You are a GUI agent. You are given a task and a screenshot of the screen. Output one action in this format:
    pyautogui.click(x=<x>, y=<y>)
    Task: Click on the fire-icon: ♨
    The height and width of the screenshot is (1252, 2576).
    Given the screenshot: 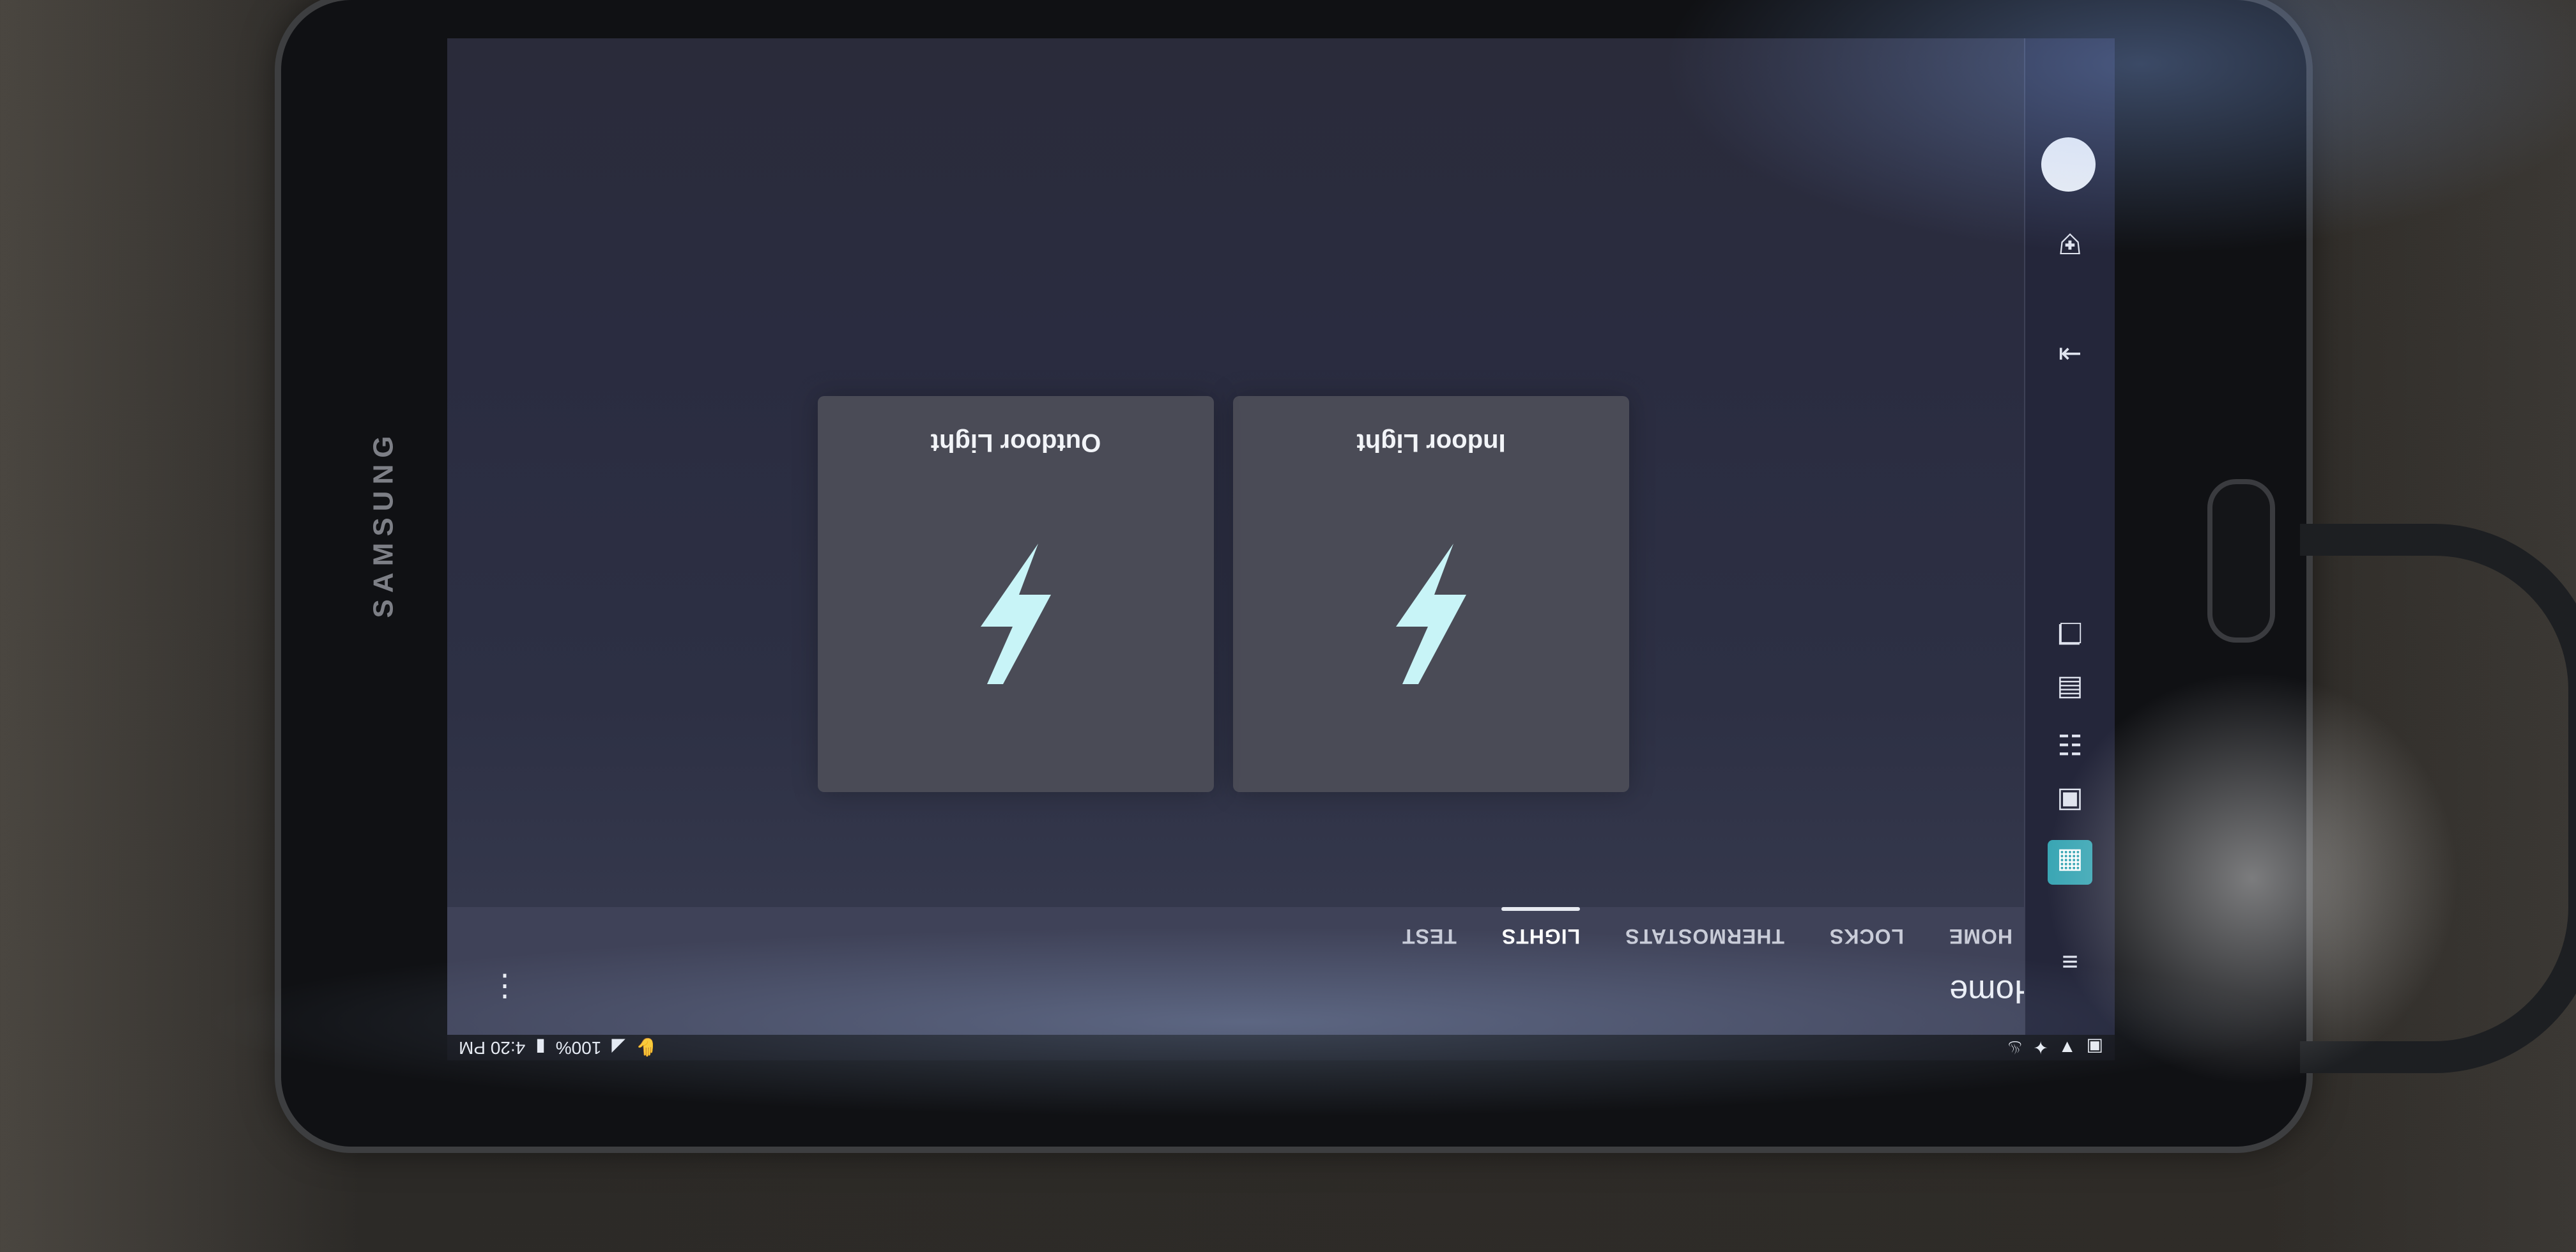 What is the action you would take?
    pyautogui.click(x=2015, y=1047)
    